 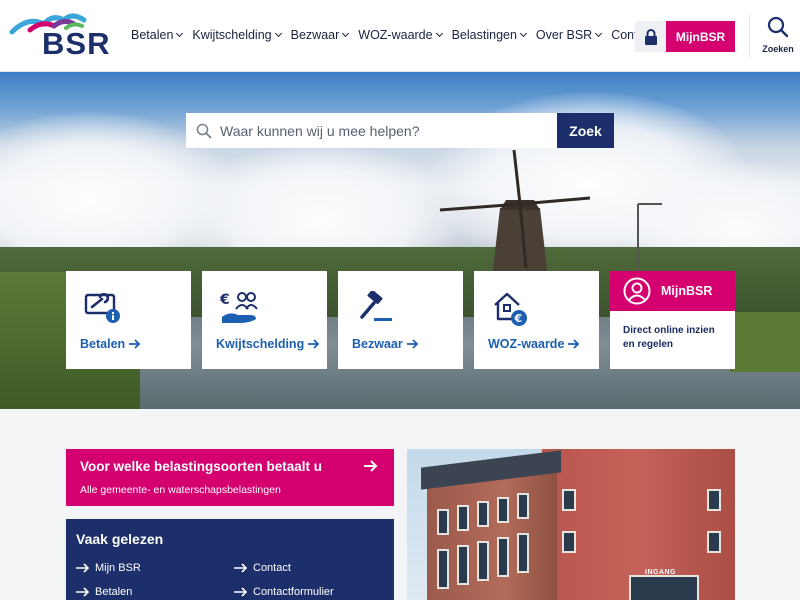 I want to click on header-search-button: Zoeken, so click(x=778, y=35).